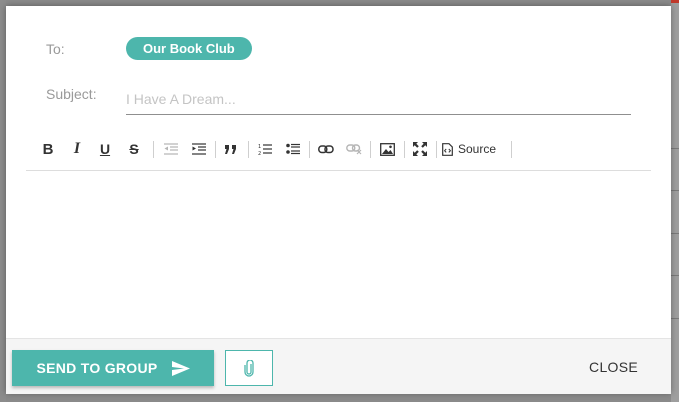 This screenshot has height=402, width=679. Describe the element at coordinates (97, 368) in the screenshot. I see `send-button-label: SEND TO GROUP` at that location.